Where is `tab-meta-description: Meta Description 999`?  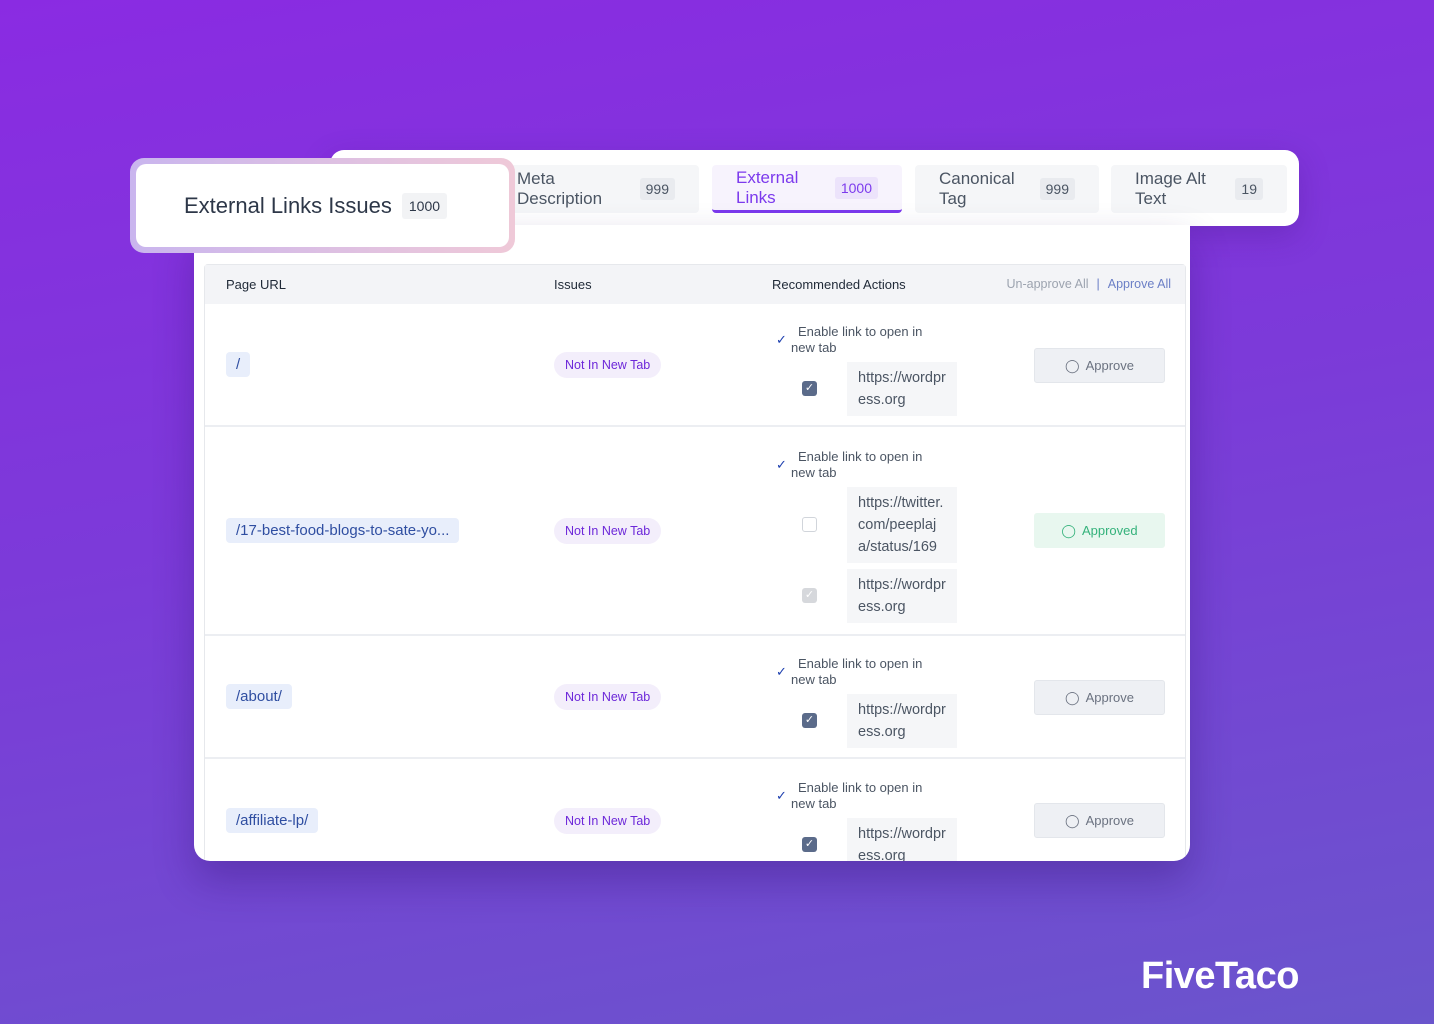
tab-meta-description: Meta Description 999 is located at coordinates (604, 189).